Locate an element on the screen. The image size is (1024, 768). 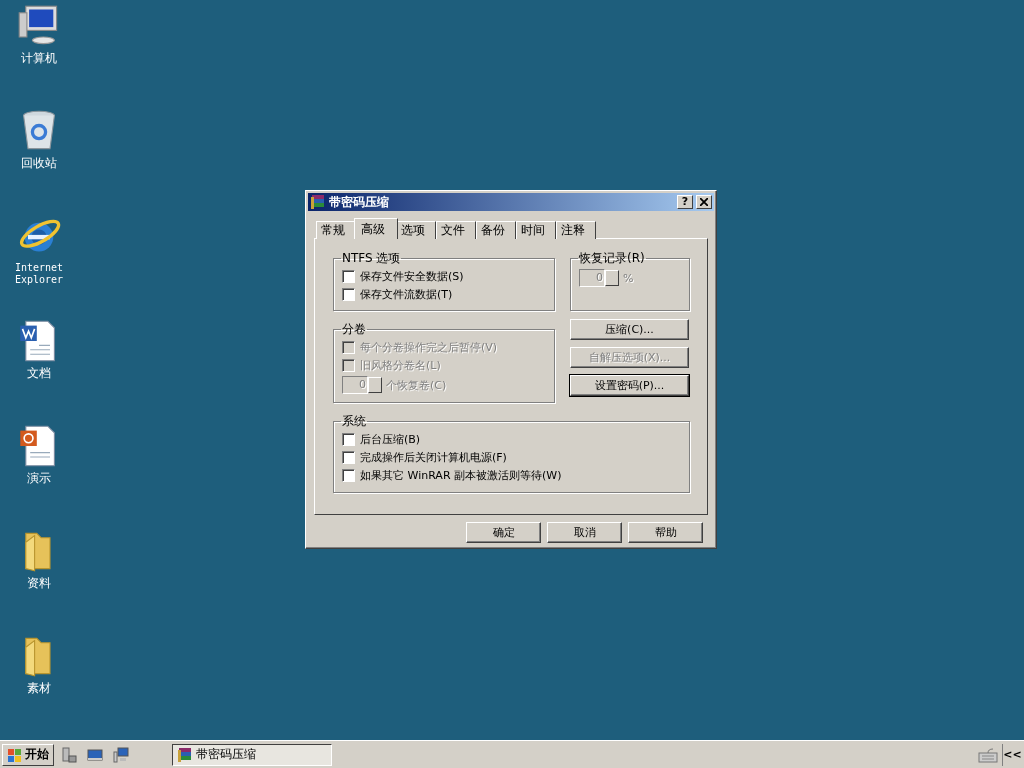
desktop-icon-label: 计算机 is located at coordinates (39, 58).